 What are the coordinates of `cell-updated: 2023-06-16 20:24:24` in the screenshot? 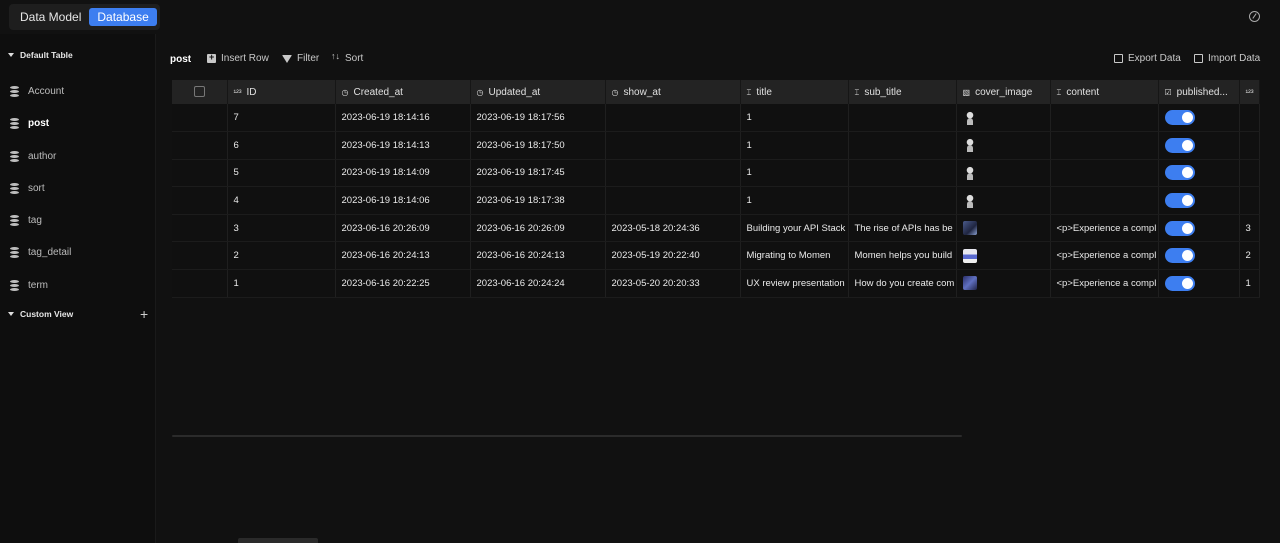 It's located at (538, 283).